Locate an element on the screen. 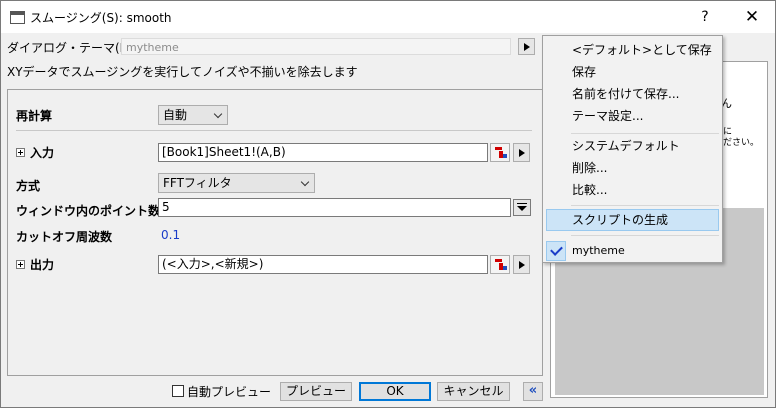 Image resolution: width=776 pixels, height=408 pixels. preview-button: プレビュー is located at coordinates (316, 391).